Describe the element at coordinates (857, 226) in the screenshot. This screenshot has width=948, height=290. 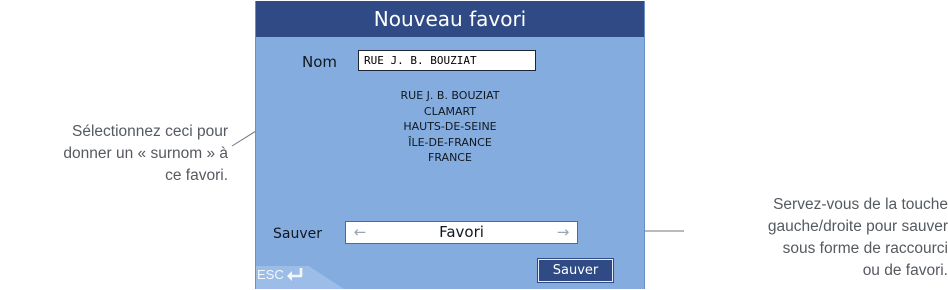
I see `annotation-line: gauche/droite pour sauver` at that location.